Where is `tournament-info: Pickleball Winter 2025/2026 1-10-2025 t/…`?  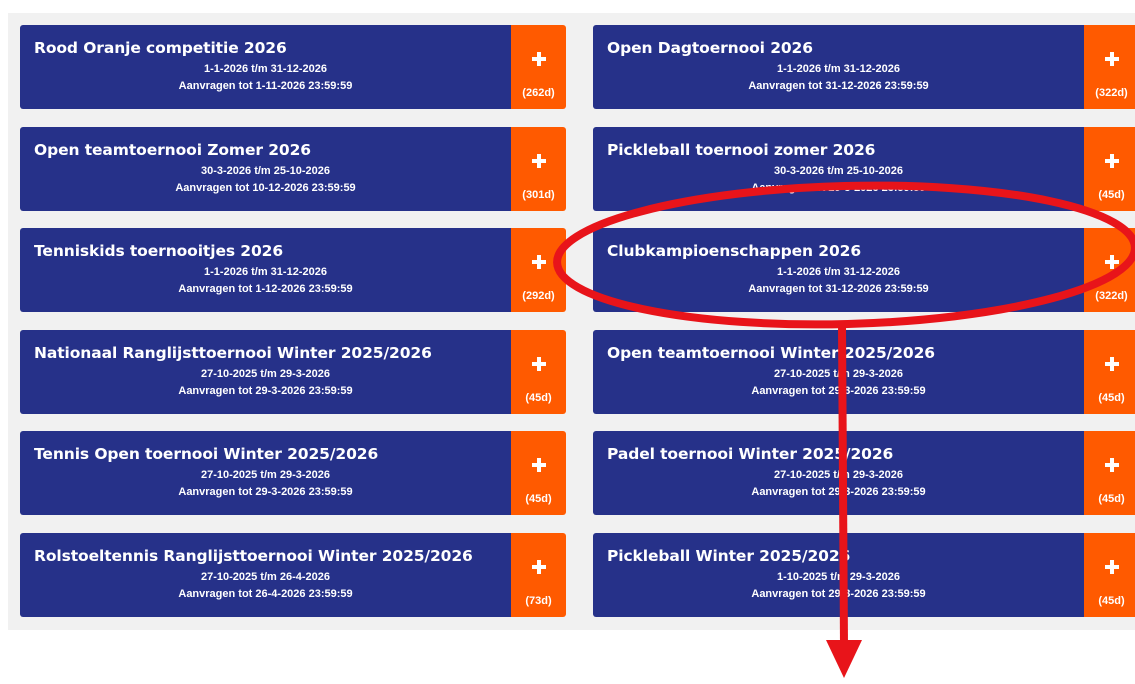 tournament-info: Pickleball Winter 2025/2026 1-10-2025 t/… is located at coordinates (838, 574).